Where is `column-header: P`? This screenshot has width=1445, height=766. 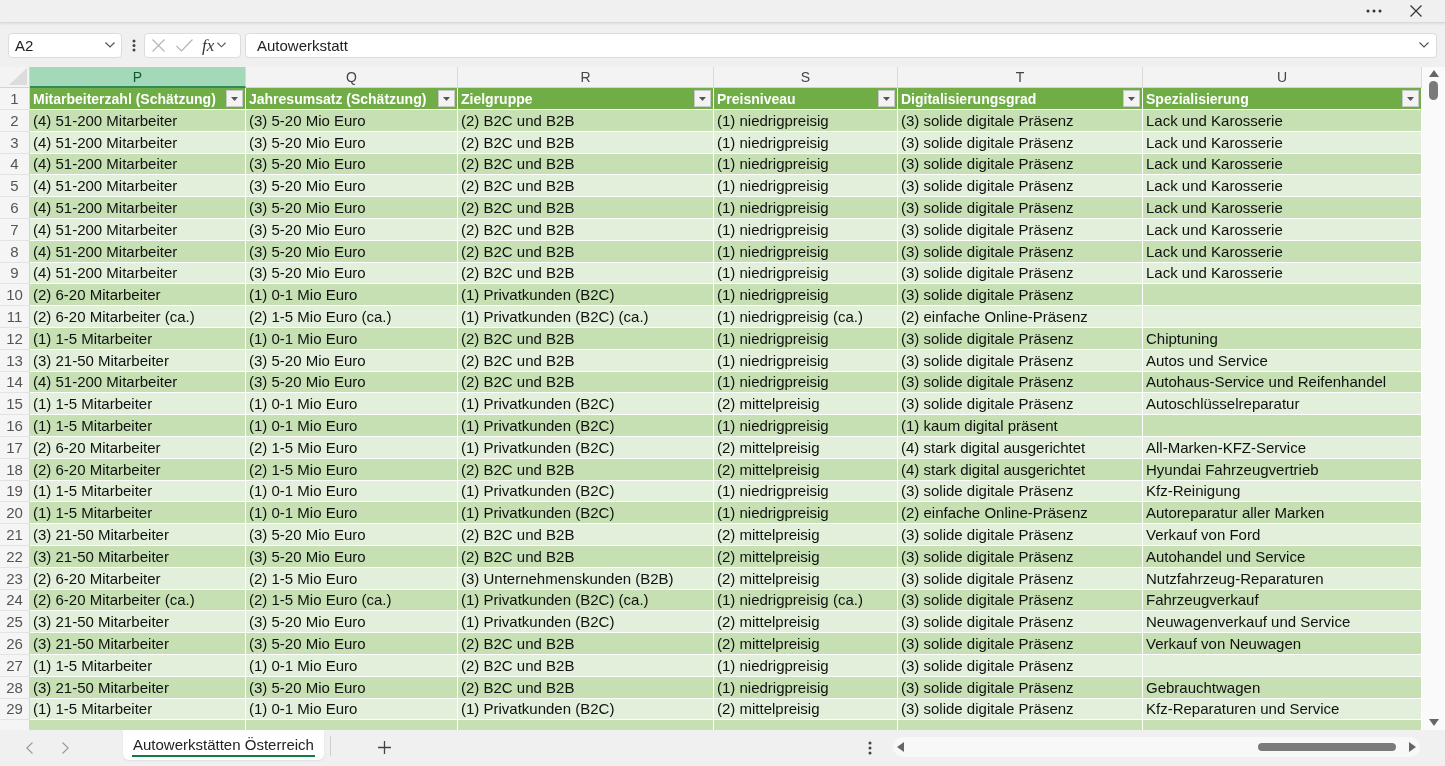
column-header: P is located at coordinates (138, 77).